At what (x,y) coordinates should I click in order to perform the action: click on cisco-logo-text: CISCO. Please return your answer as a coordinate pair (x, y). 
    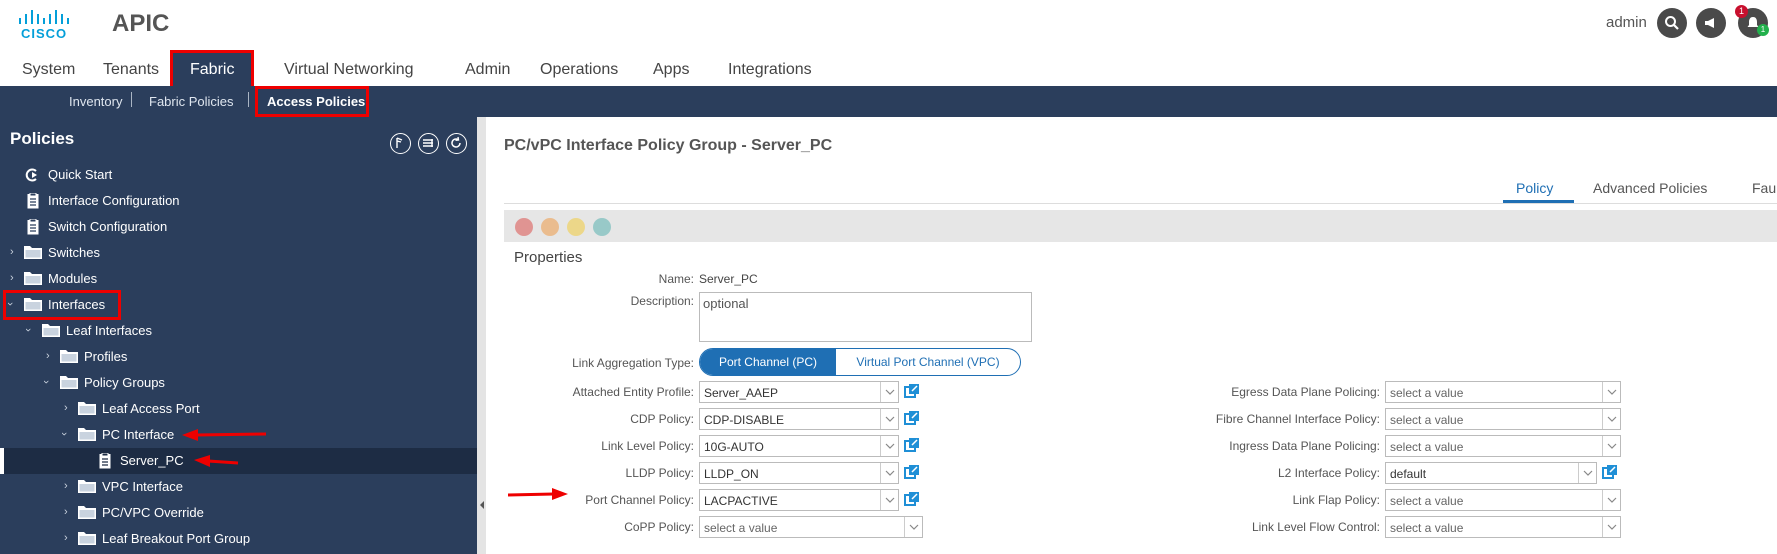
    Looking at the image, I should click on (44, 33).